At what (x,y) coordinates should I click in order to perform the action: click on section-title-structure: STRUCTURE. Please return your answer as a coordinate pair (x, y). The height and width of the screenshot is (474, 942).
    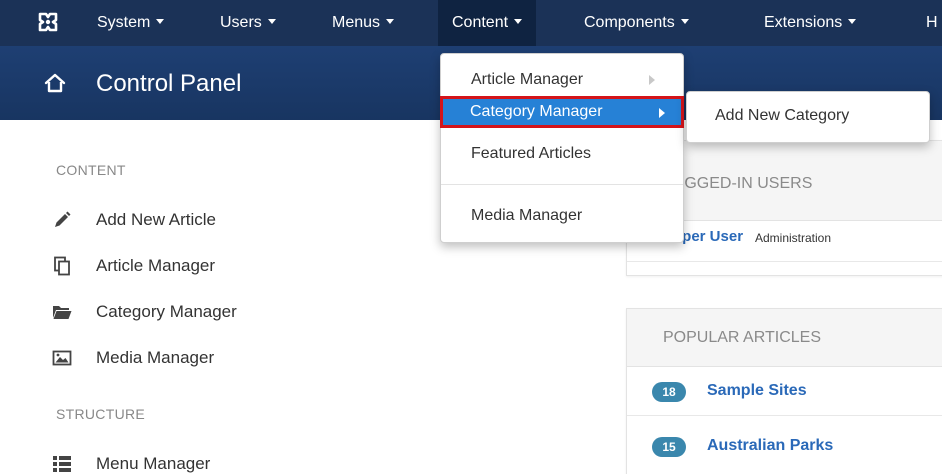
    Looking at the image, I should click on (101, 414).